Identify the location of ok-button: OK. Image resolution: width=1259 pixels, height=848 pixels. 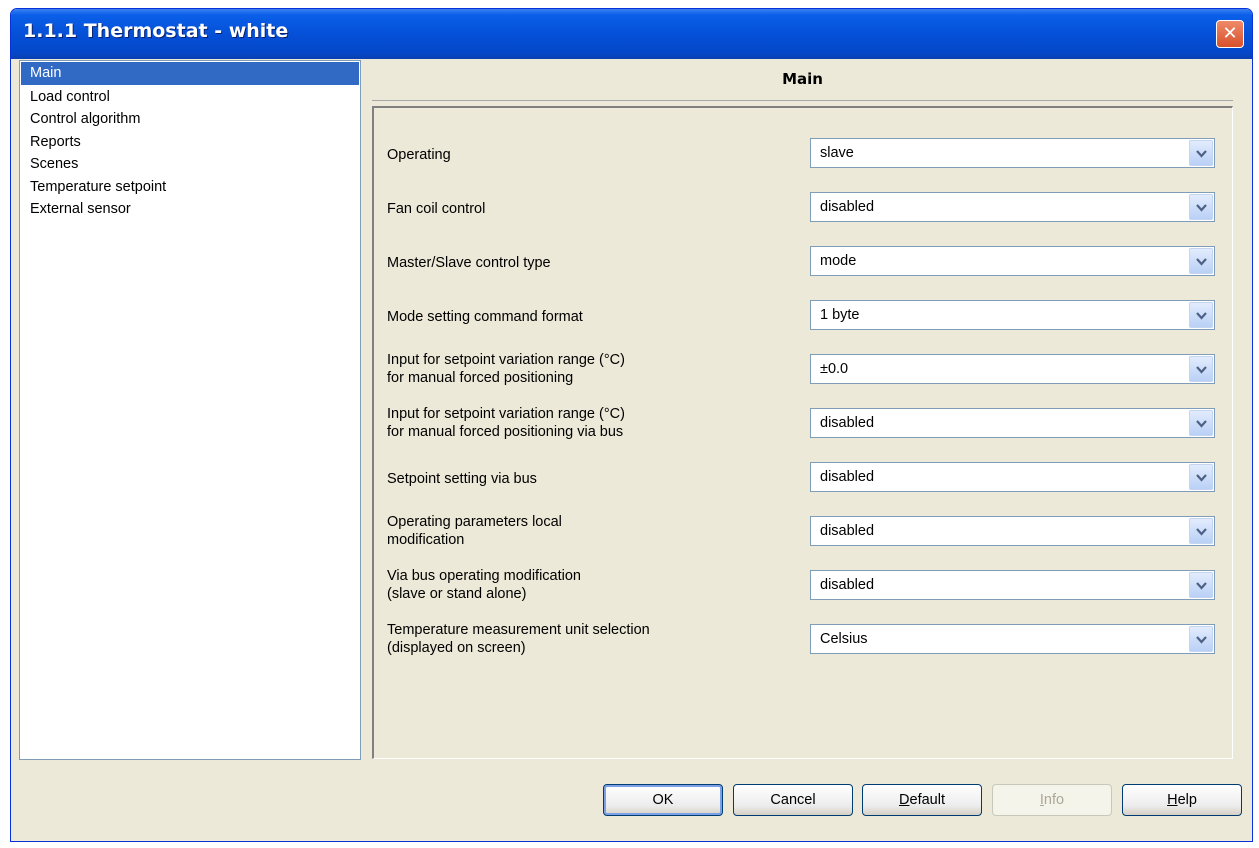
(663, 800).